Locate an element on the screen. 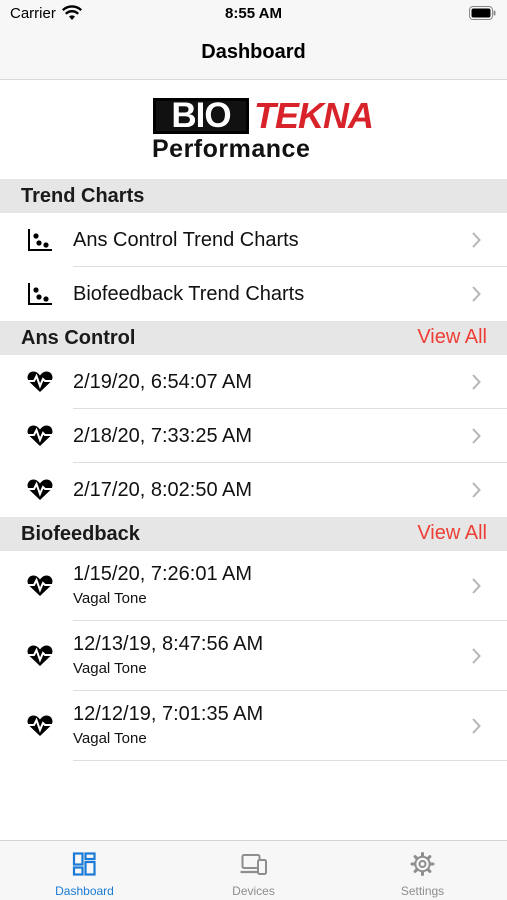  trend-chart-row-ans-control: Ans Control Trend Charts is located at coordinates (253, 240).